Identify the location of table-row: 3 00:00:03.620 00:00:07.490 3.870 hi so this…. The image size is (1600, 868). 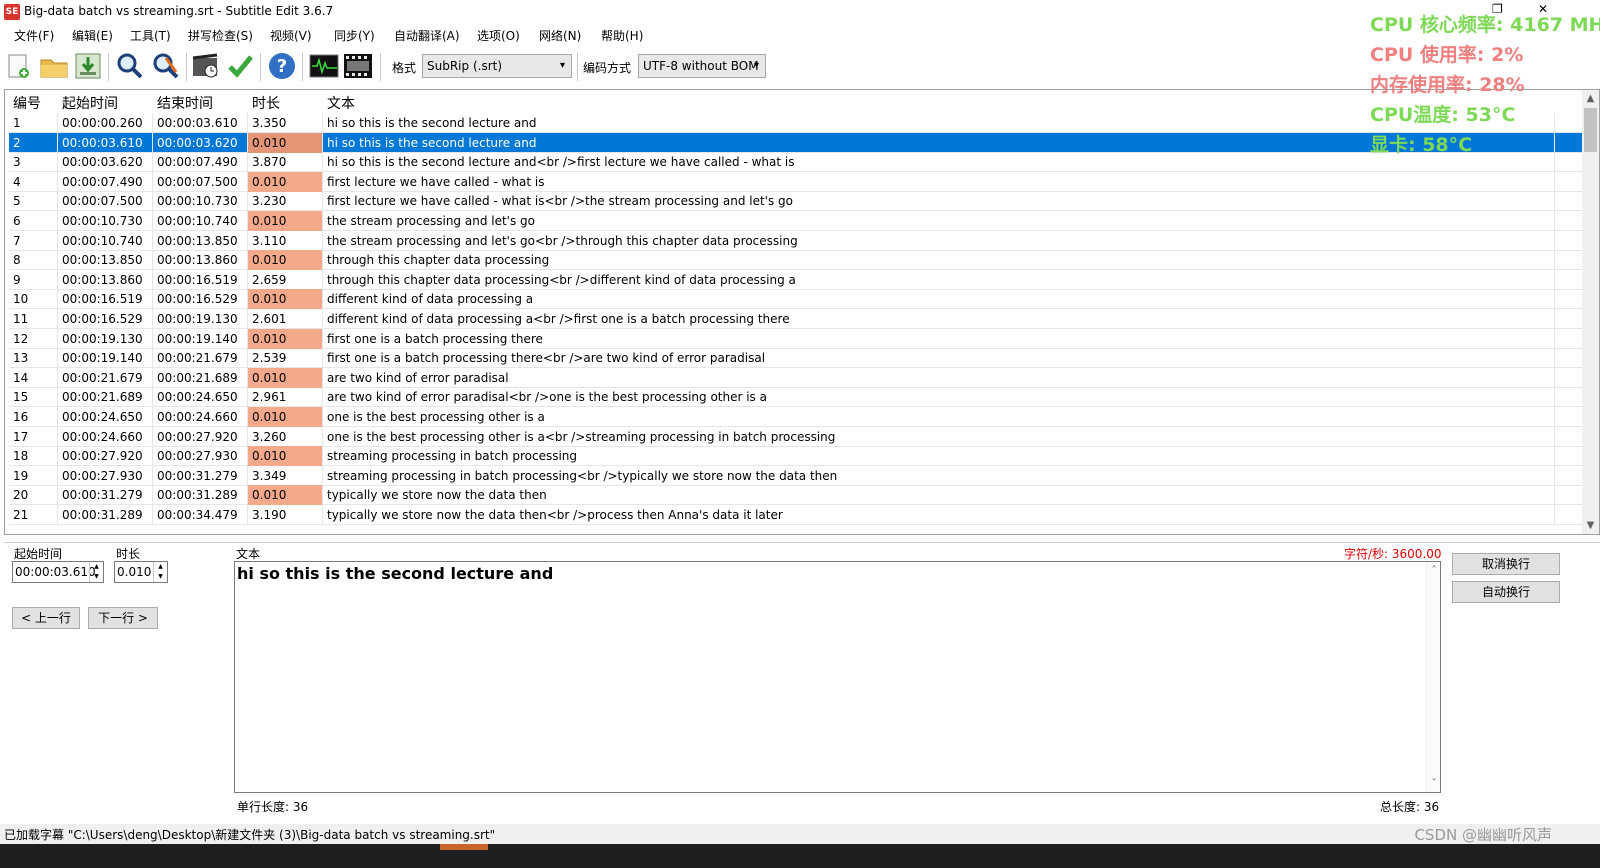
(796, 162).